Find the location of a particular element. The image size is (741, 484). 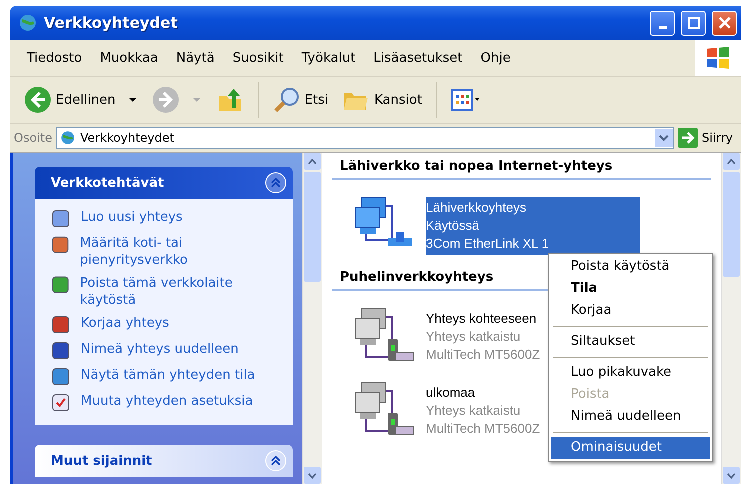

menu-item: Ohje is located at coordinates (496, 58).